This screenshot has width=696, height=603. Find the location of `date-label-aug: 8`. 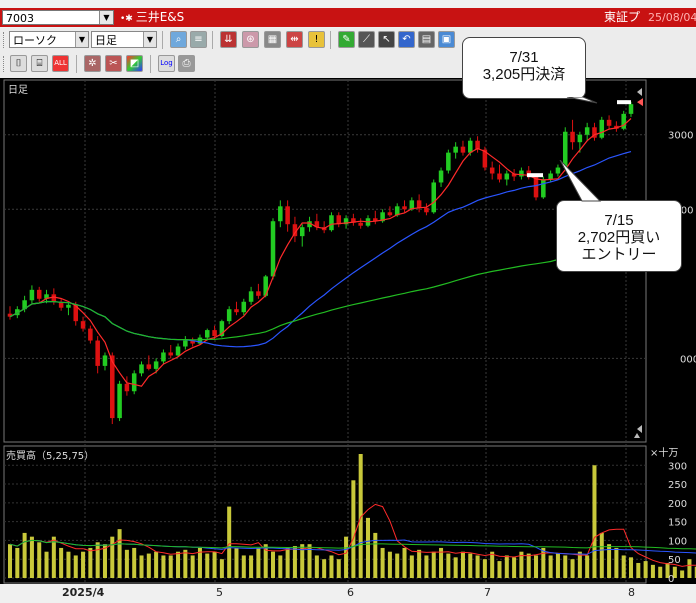

date-label-aug: 8 is located at coordinates (631, 592).